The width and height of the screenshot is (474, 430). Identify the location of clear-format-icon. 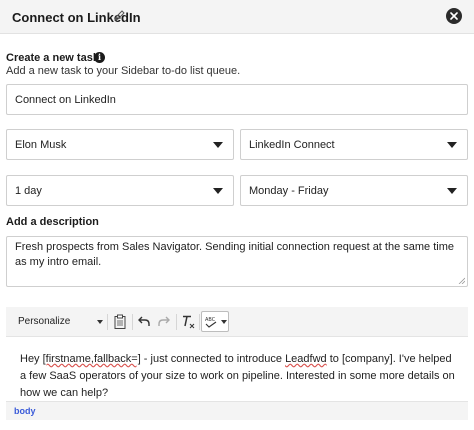
(188, 322).